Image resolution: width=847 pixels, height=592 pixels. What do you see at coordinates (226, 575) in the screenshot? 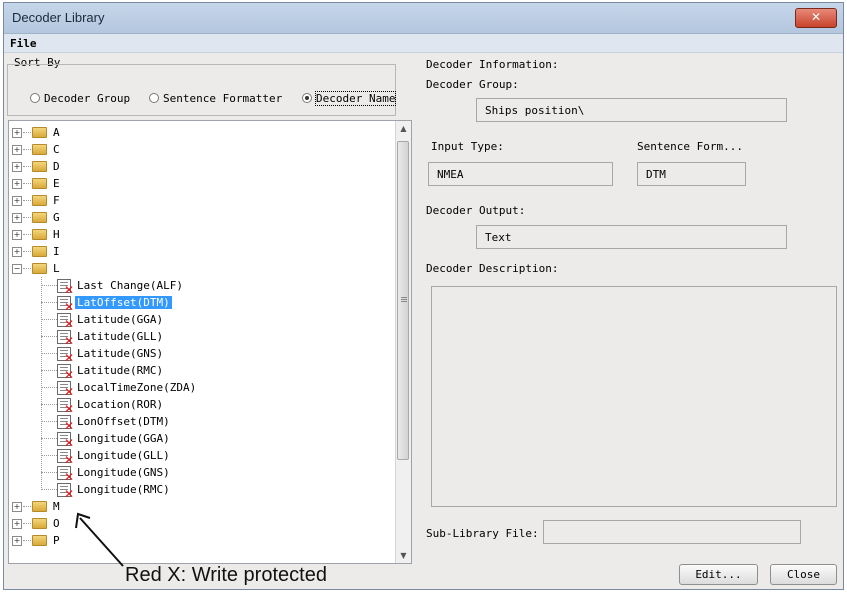
I see `annotation-text: Red X: Write protected` at bounding box center [226, 575].